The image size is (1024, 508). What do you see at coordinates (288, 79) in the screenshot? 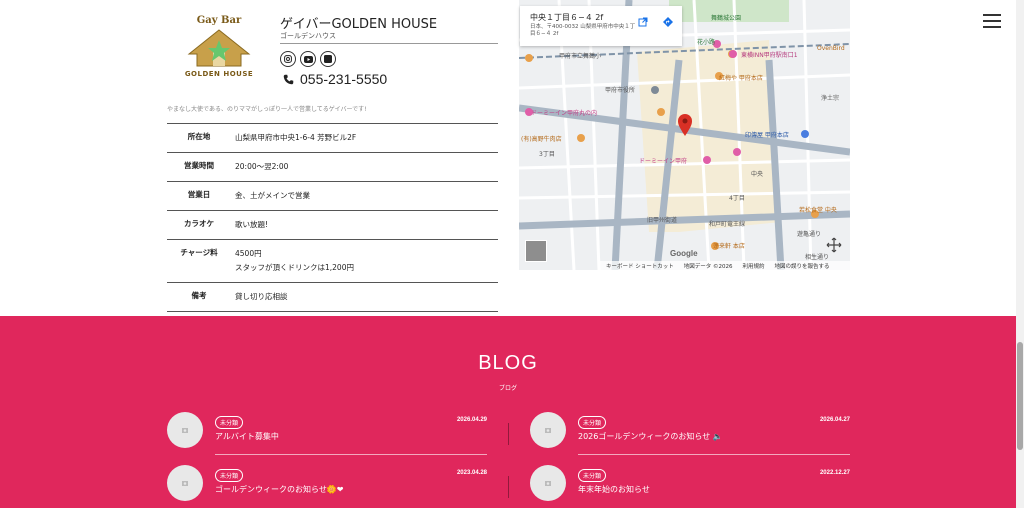
I see `phone-icon` at bounding box center [288, 79].